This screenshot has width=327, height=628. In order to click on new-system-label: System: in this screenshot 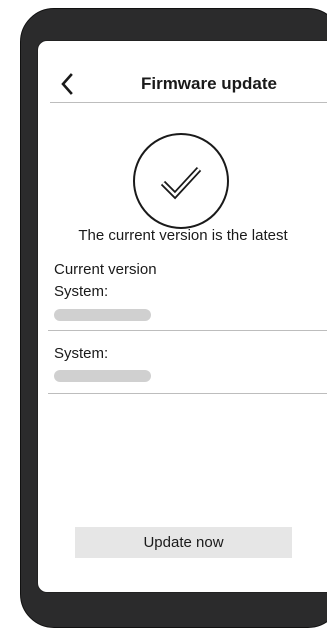, I will do `click(81, 353)`.